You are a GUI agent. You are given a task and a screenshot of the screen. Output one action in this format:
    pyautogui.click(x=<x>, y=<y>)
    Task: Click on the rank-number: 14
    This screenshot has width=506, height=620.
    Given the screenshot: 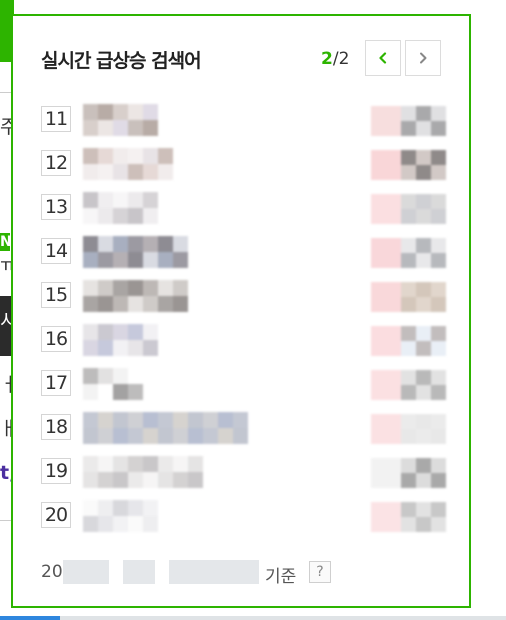 What is the action you would take?
    pyautogui.click(x=56, y=251)
    